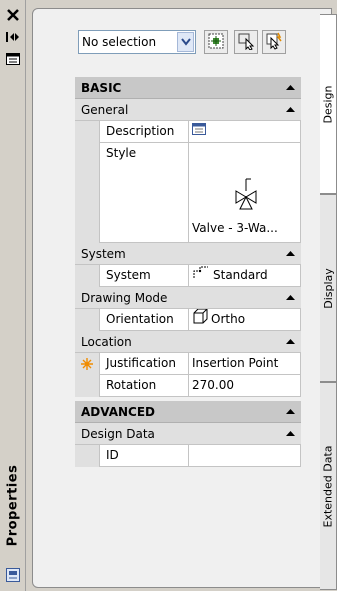  I want to click on property-name: Rotation, so click(144, 386).